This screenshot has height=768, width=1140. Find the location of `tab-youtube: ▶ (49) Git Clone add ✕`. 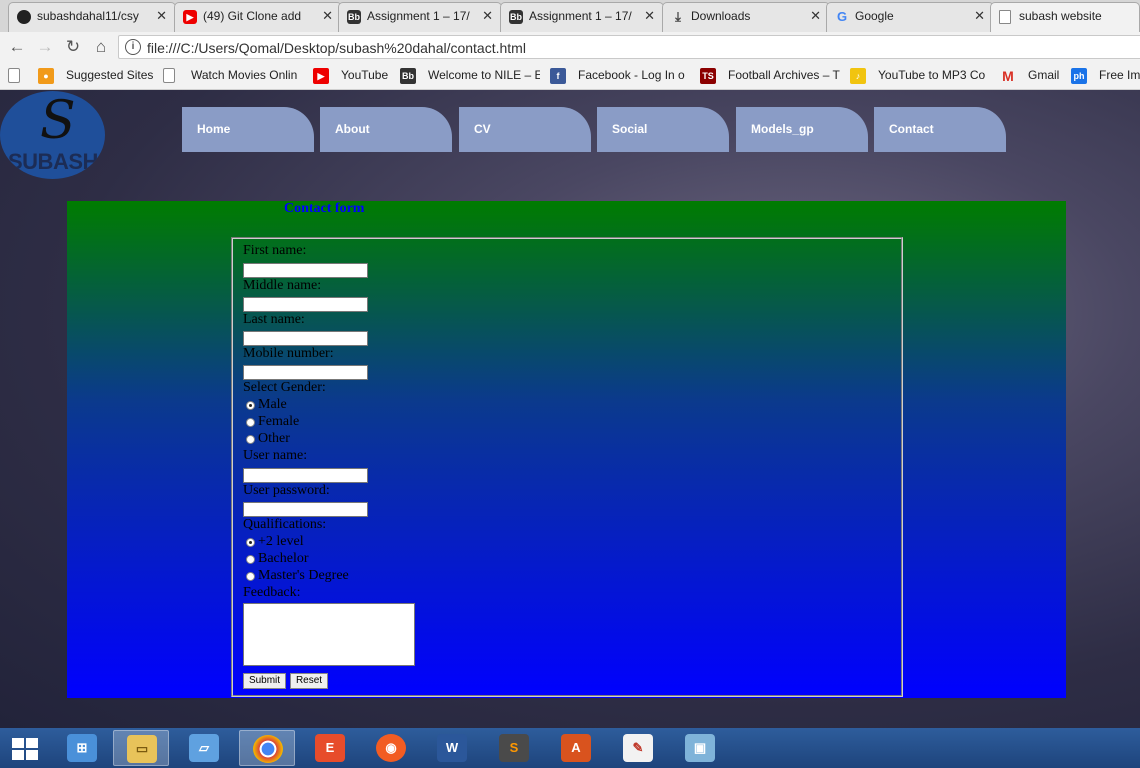

tab-youtube: ▶ (49) Git Clone add ✕ is located at coordinates (258, 17).